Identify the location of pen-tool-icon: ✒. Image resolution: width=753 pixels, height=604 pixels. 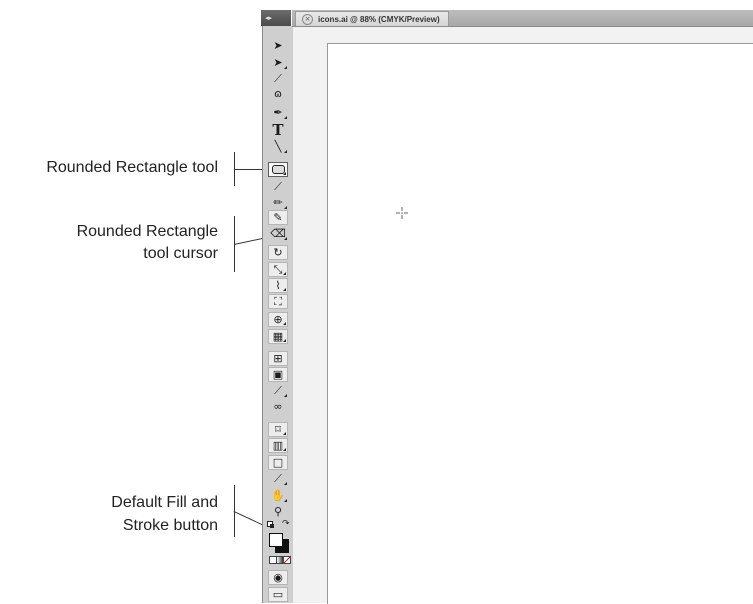
(278, 112).